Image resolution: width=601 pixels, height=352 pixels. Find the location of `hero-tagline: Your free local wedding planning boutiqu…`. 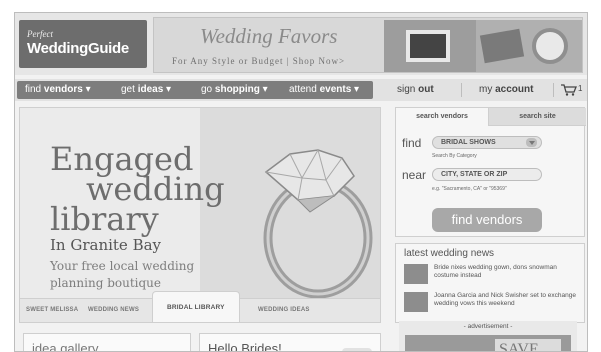

hero-tagline: Your free local wedding planning boutiqu… is located at coordinates (122, 274).